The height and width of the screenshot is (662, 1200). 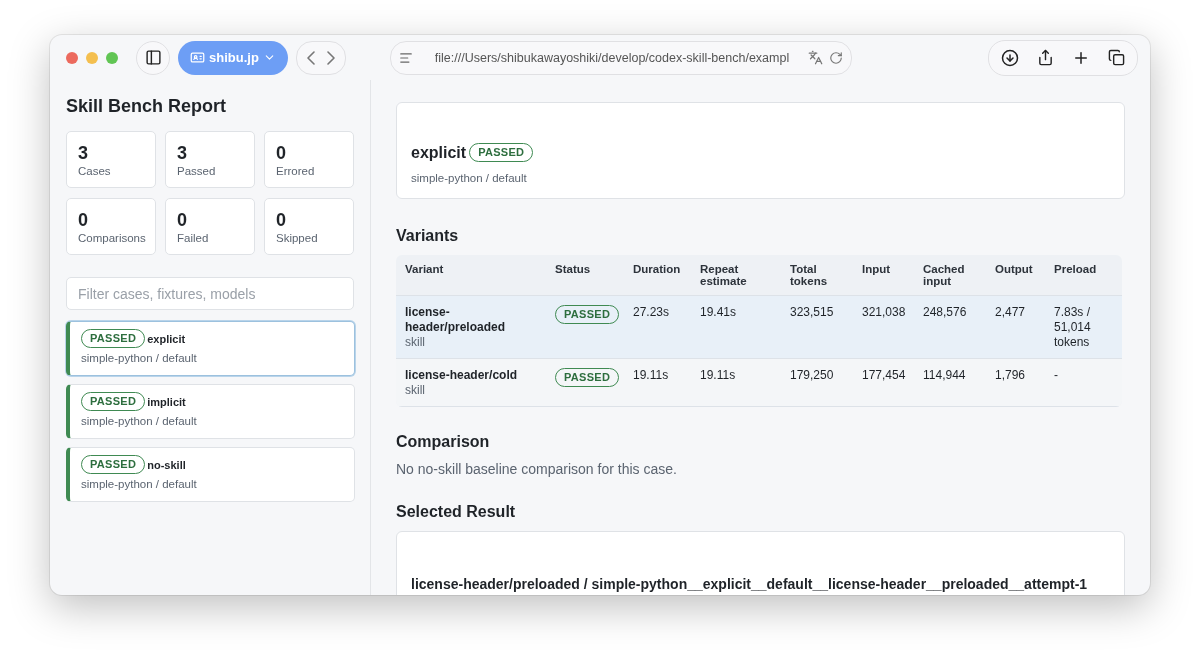 What do you see at coordinates (817, 275) in the screenshot?
I see `column-header: Total tokens` at bounding box center [817, 275].